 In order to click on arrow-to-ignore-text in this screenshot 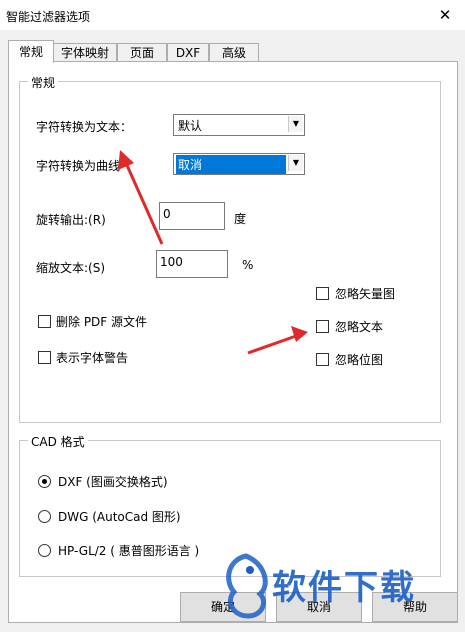, I will do `click(277, 340)`.